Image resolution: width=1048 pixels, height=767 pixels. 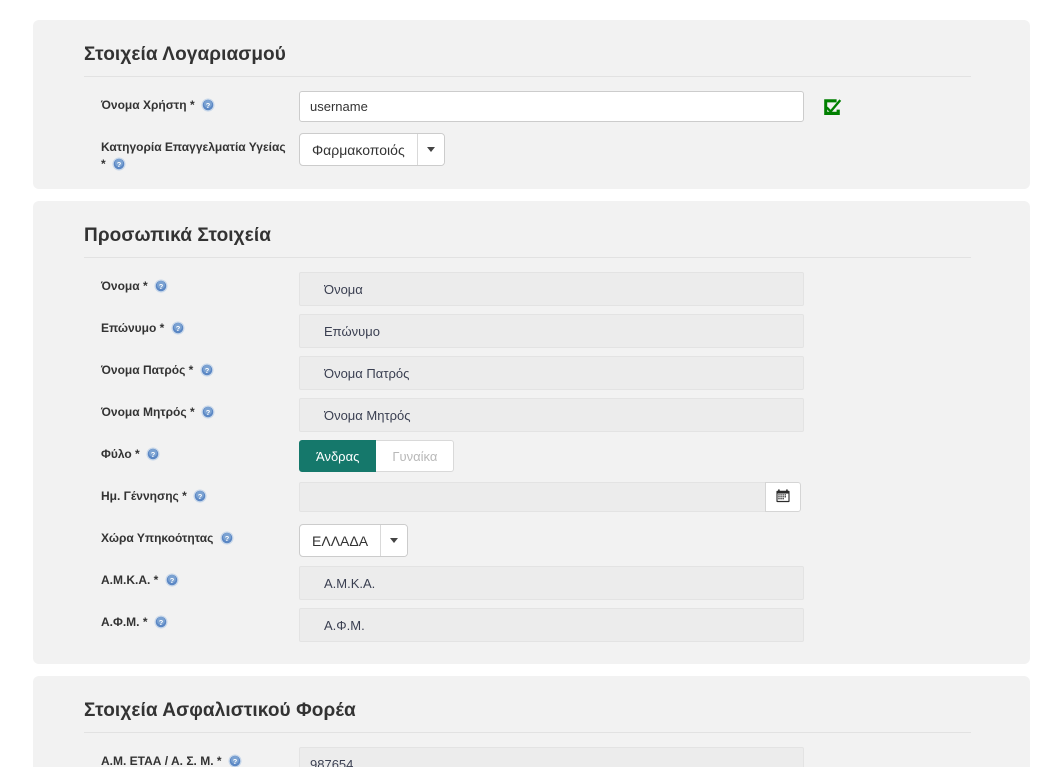 What do you see at coordinates (175, 451) in the screenshot?
I see `label-gender: Φύλο * ?` at bounding box center [175, 451].